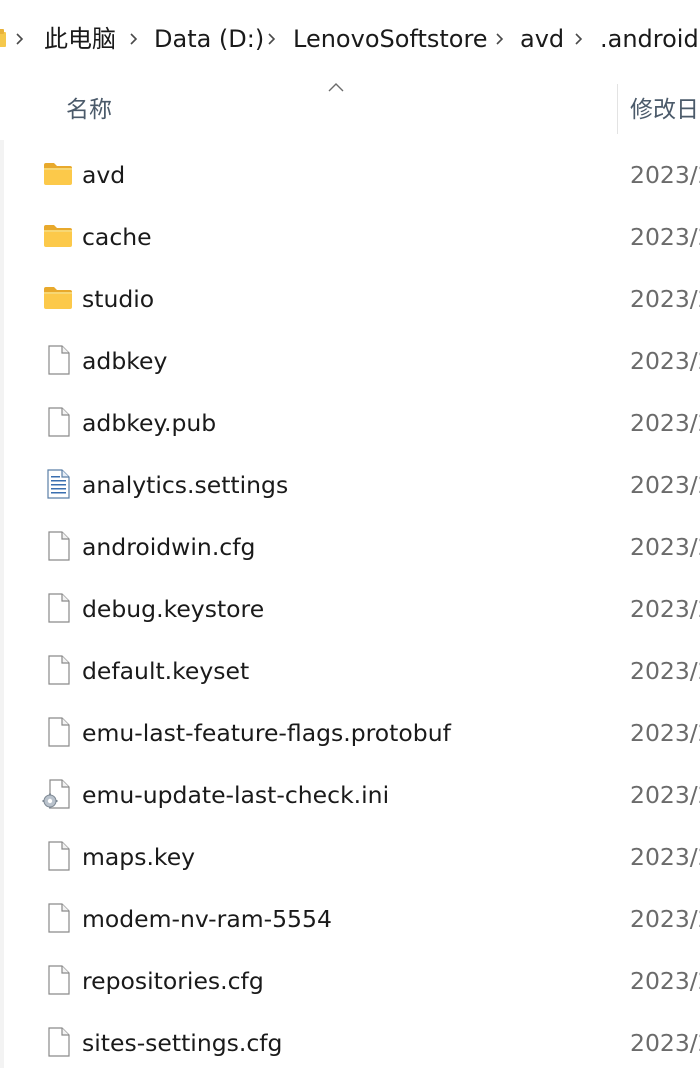 Image resolution: width=700 pixels, height=1068 pixels. Describe the element at coordinates (350, 981) in the screenshot. I see `file-row: repositories.cfg 2023/2` at that location.